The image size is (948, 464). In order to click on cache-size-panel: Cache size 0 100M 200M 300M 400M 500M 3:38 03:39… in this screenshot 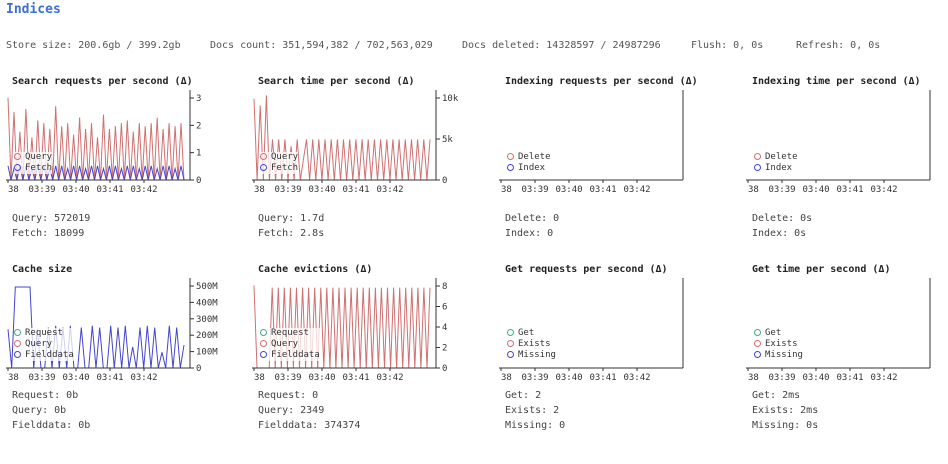, I will do `click(121, 364)`.